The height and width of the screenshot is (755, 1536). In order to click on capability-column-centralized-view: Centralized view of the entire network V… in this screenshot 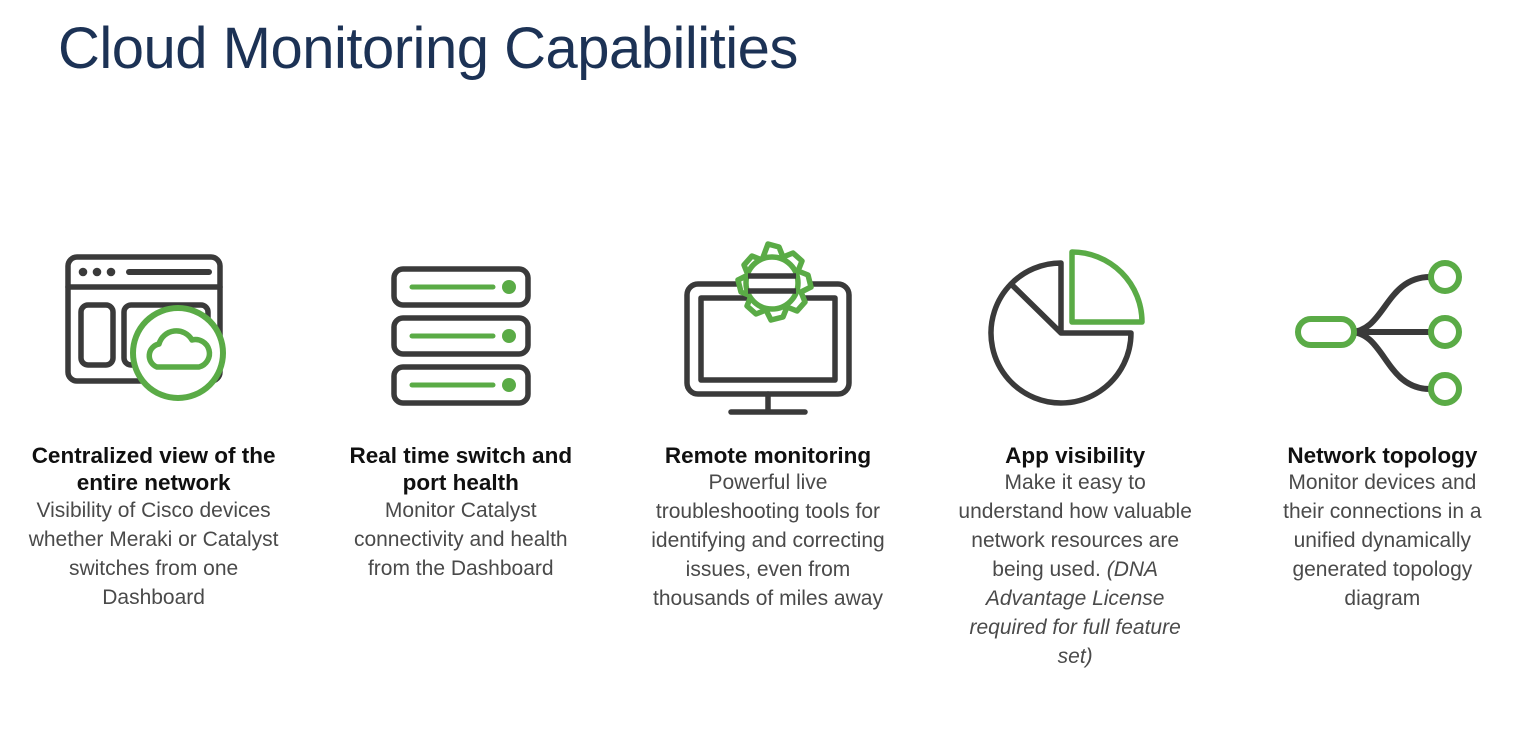, I will do `click(153, 420)`.